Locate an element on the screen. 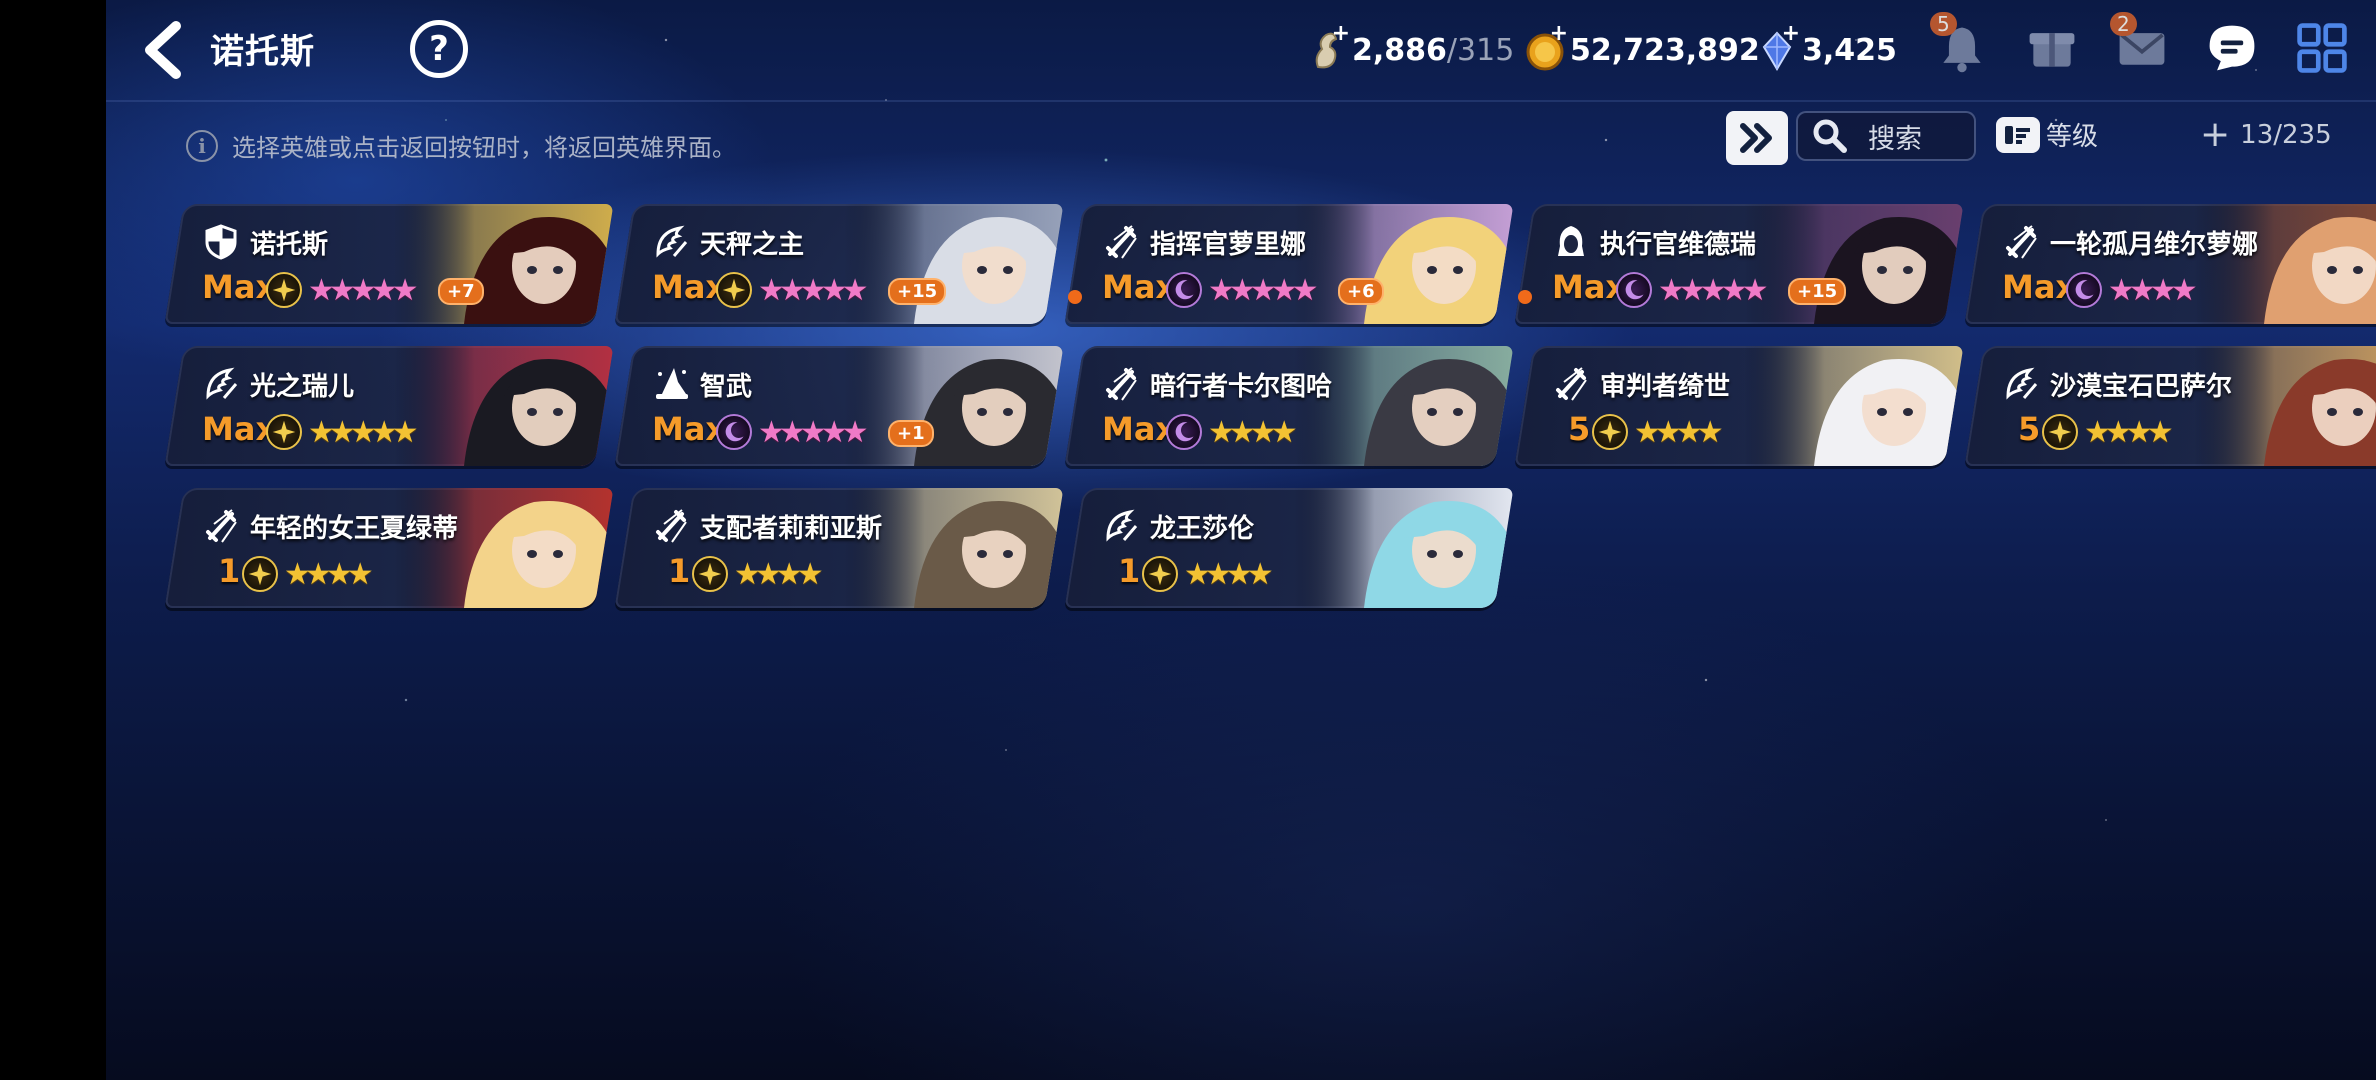  hero-name: 审判者绮世 is located at coordinates (1665, 387).